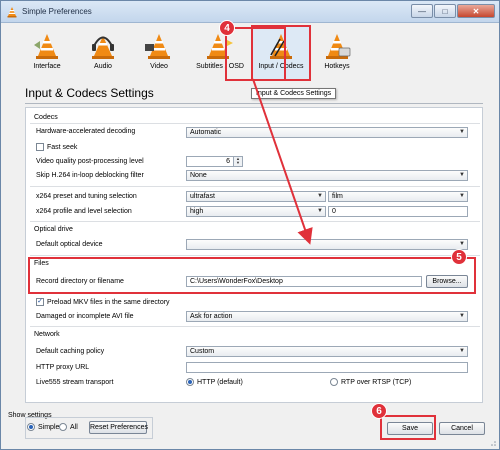 The width and height of the screenshot is (500, 450). I want to click on interface-cone-icon, so click(46, 46).